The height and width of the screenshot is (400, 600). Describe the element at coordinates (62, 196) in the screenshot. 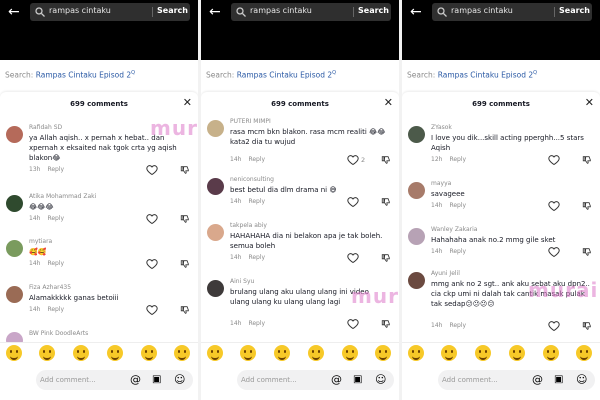

I see `comment-username: Atika Mohammad Zaki` at that location.